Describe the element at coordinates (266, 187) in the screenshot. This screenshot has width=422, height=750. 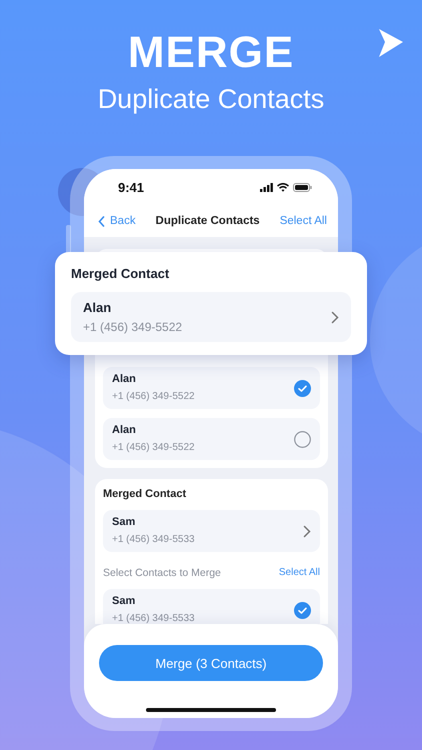
I see `signal-icon` at that location.